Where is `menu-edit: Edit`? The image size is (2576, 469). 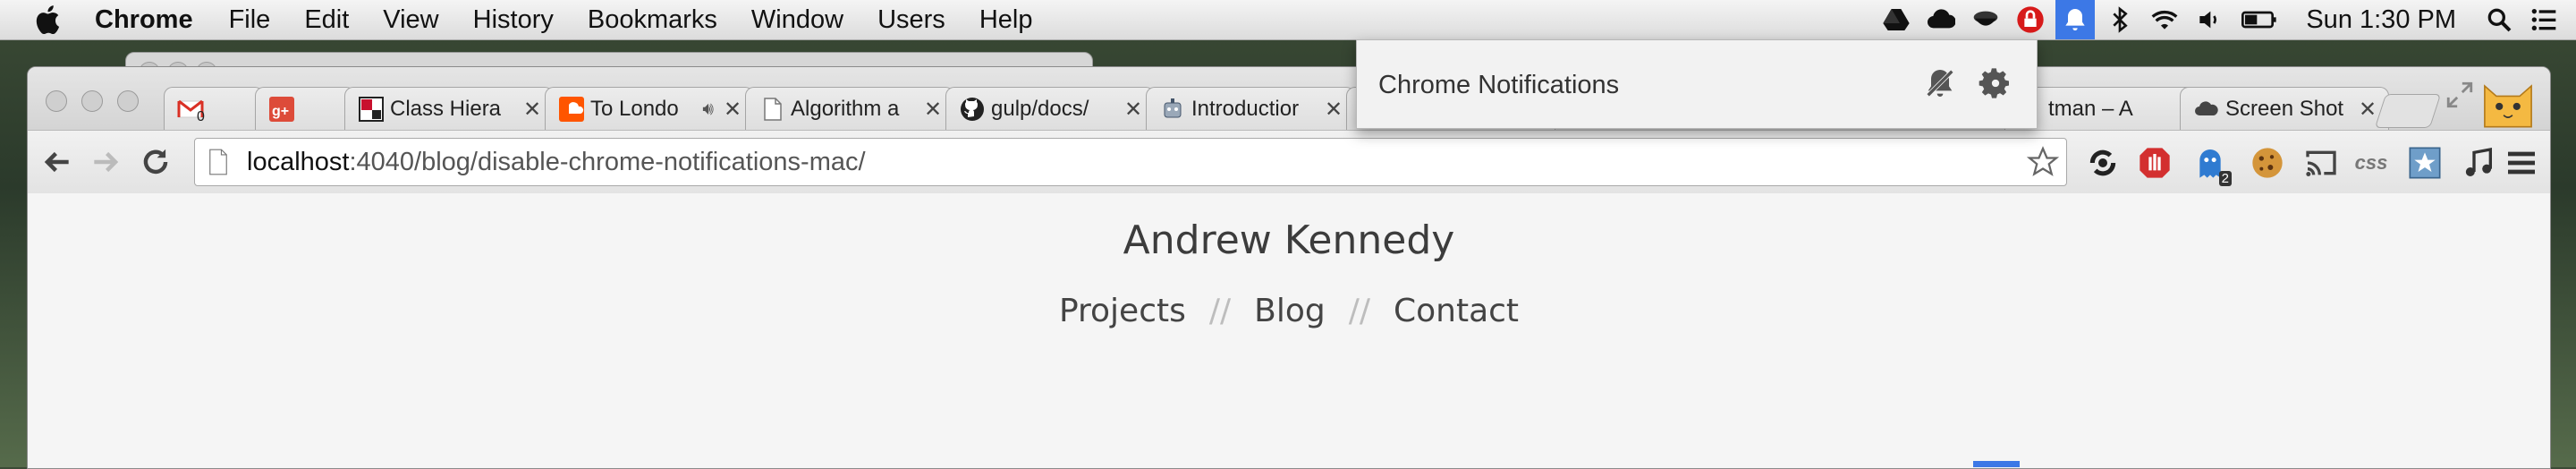 menu-edit: Edit is located at coordinates (326, 20).